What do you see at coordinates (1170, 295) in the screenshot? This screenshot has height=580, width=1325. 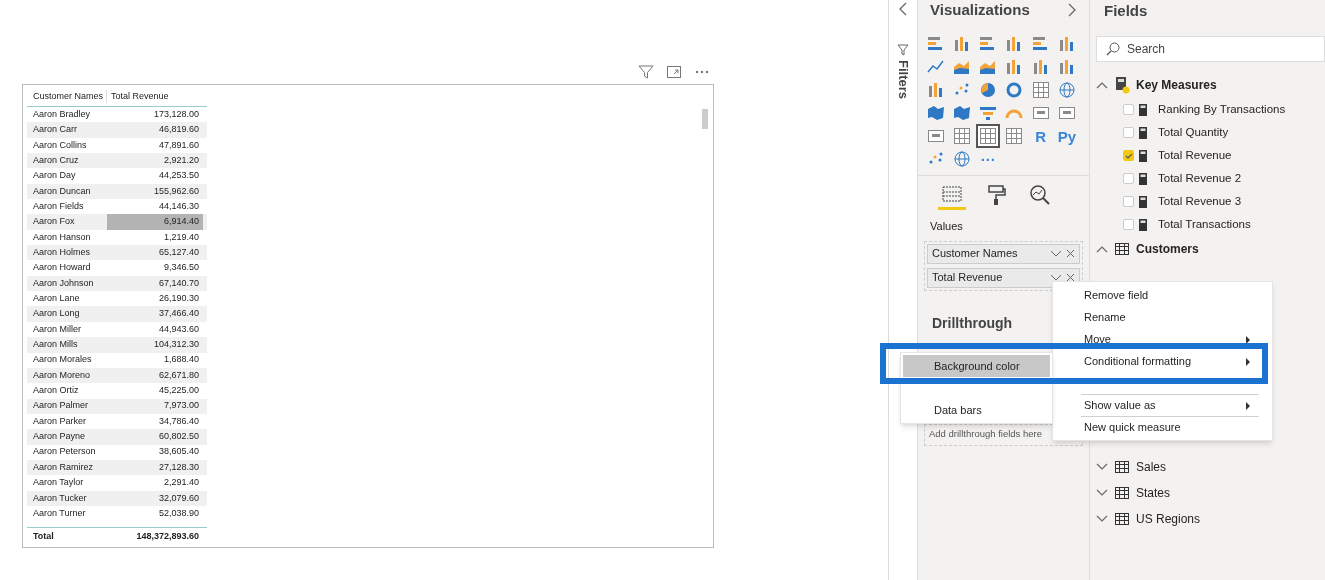 I see `menu-item: Remove field` at bounding box center [1170, 295].